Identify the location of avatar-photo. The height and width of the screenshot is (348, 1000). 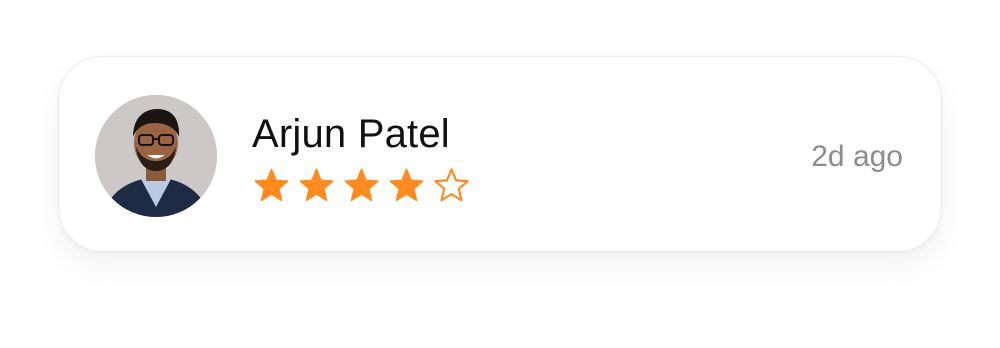
(156, 156).